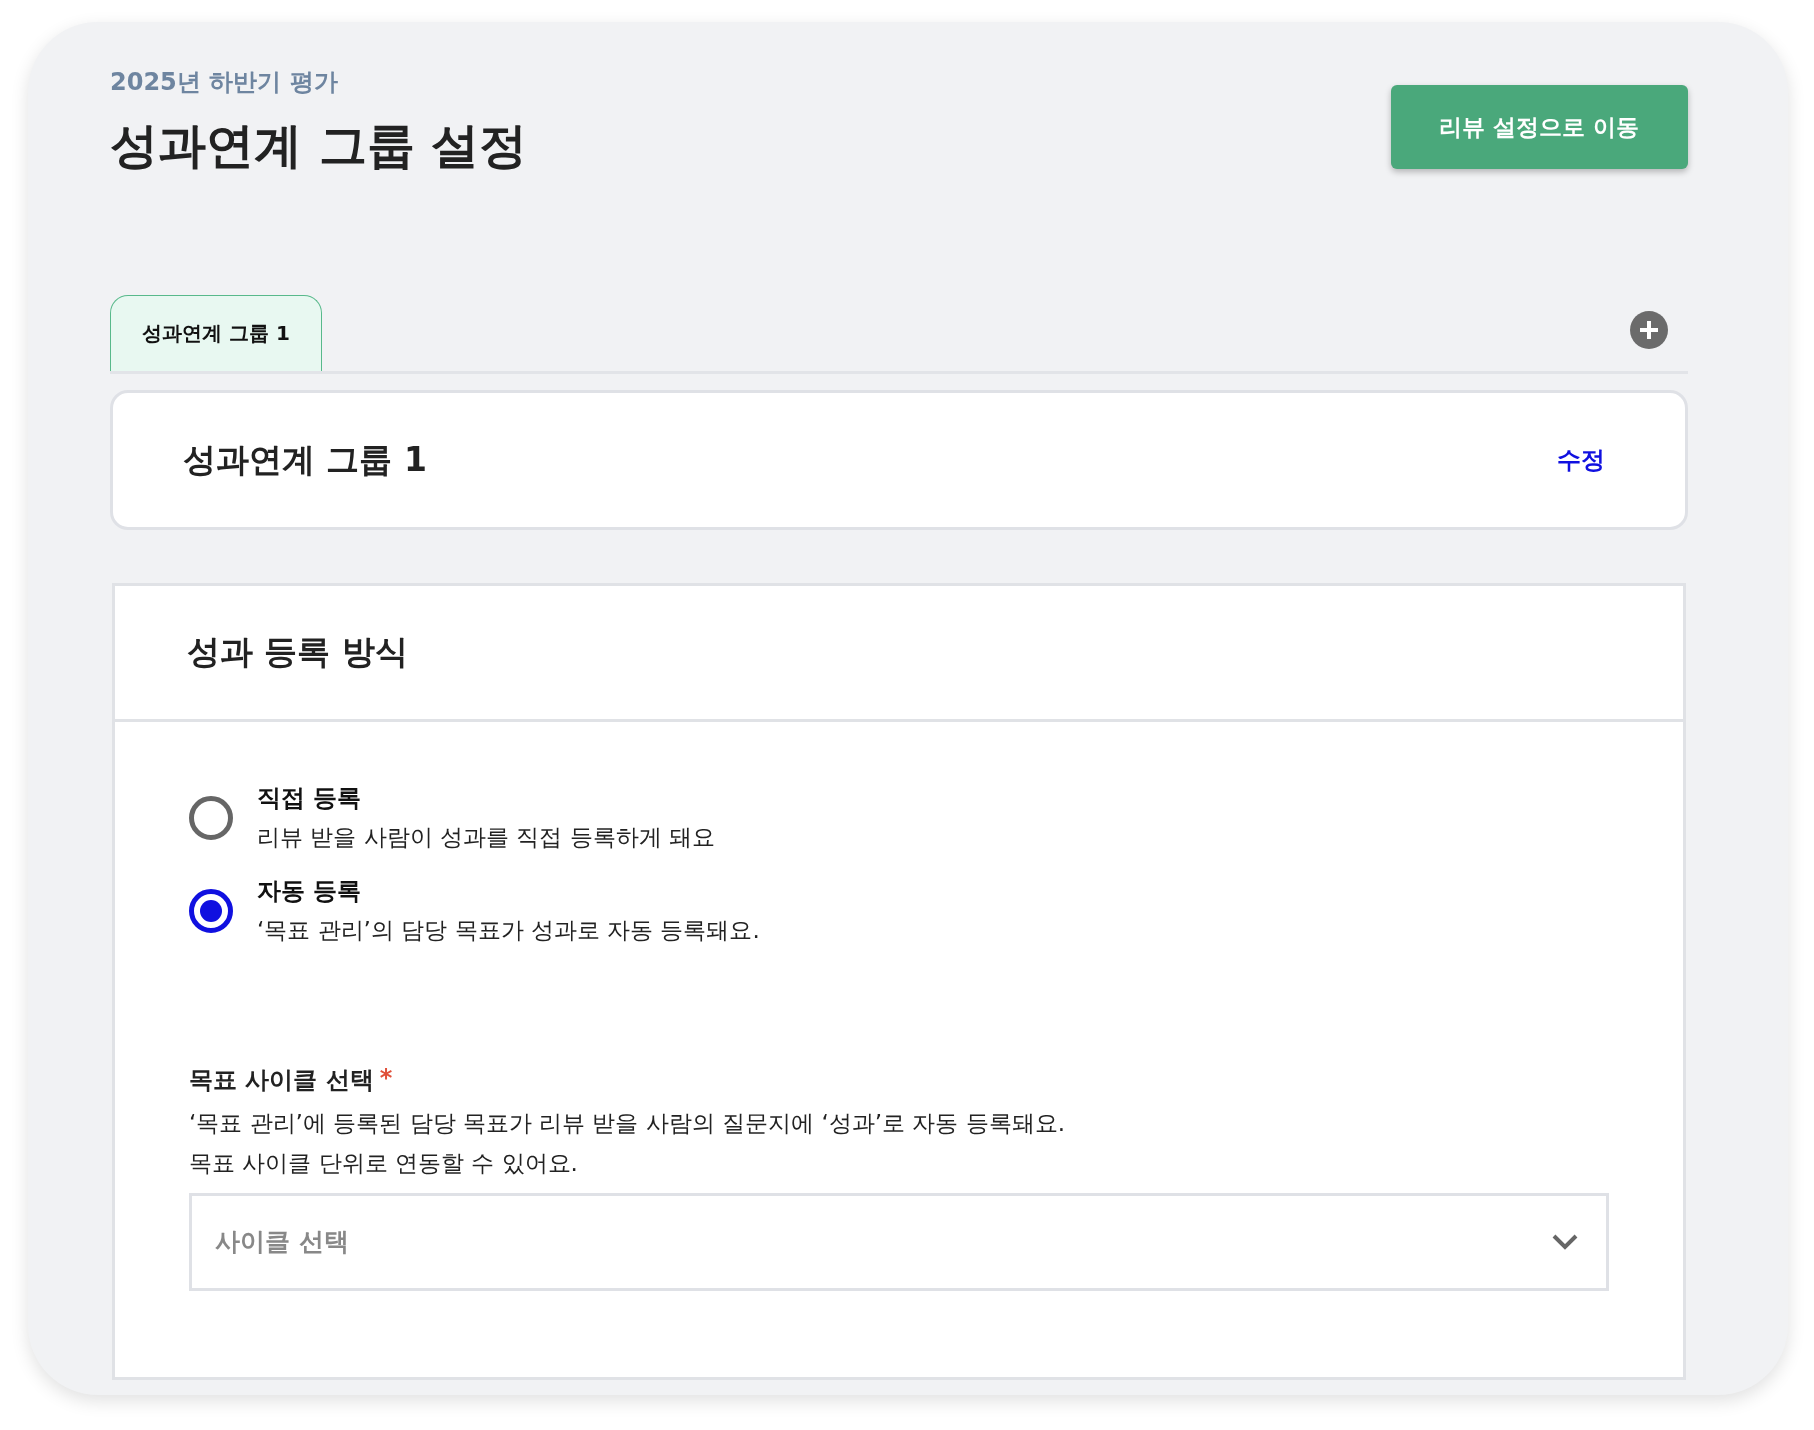 The width and height of the screenshot is (1814, 1430). I want to click on field-label: 목표 사이클 선택, so click(281, 1080).